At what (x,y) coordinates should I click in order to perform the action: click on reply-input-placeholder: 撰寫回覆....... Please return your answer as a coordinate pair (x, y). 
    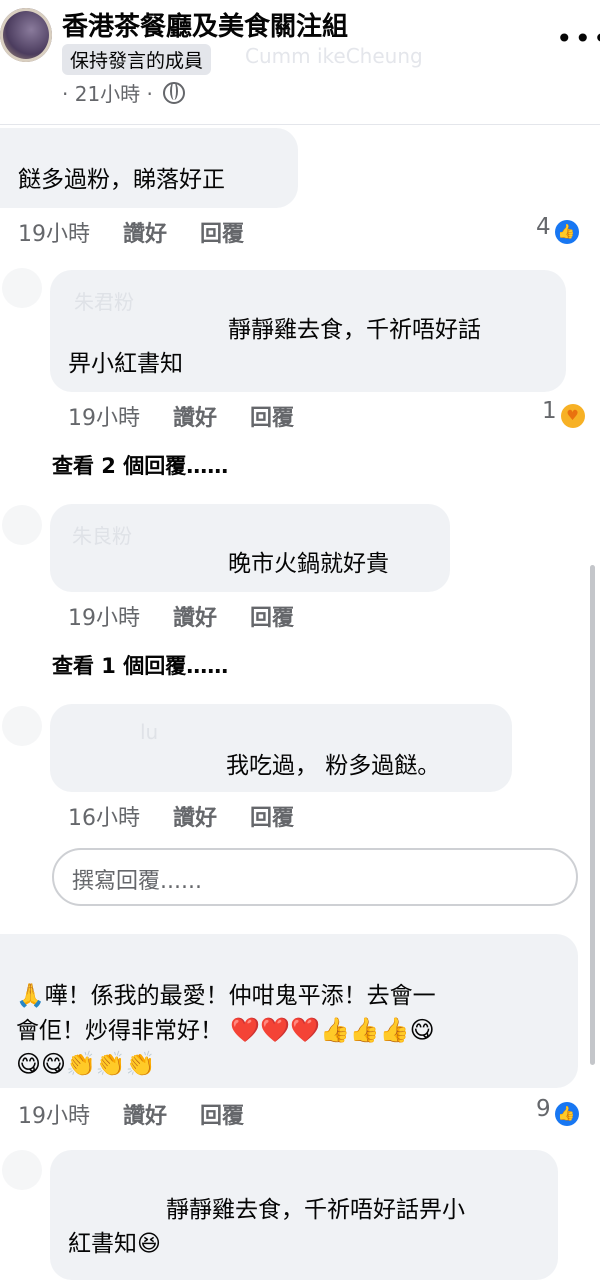
    Looking at the image, I should click on (137, 881).